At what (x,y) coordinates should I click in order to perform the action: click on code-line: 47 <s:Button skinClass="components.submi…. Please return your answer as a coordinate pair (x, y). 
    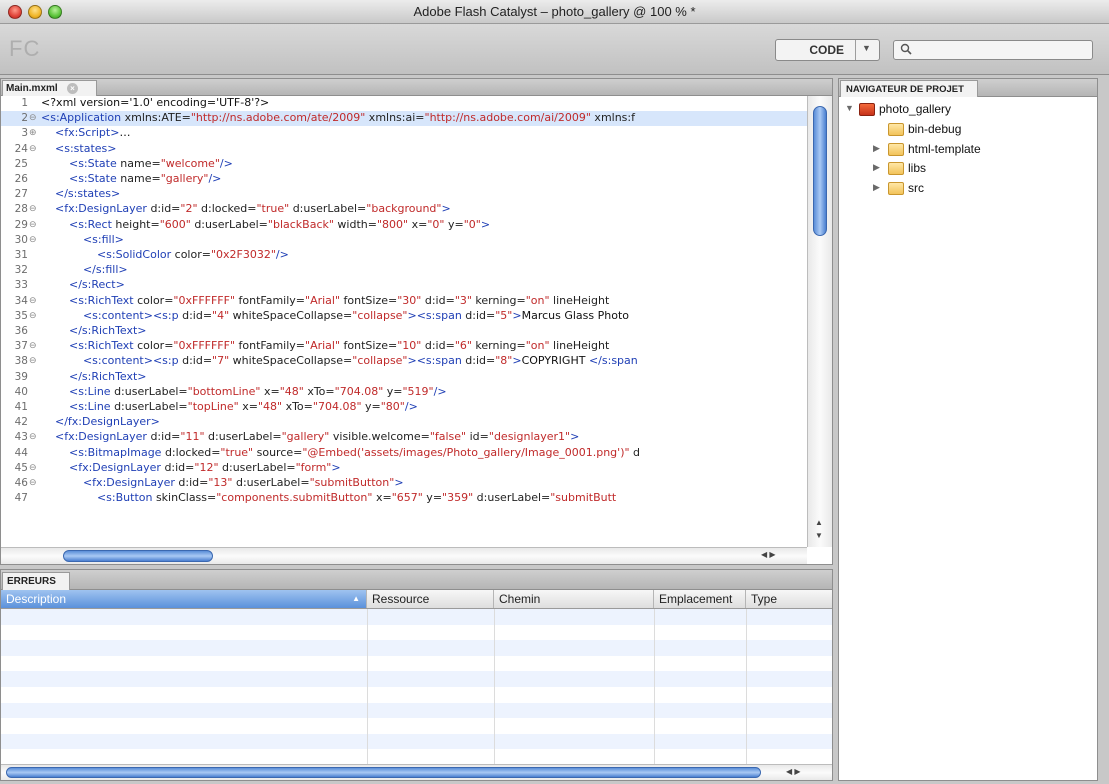
    Looking at the image, I should click on (404, 498).